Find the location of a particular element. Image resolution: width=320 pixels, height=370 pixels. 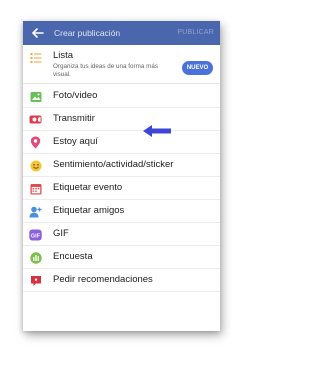

menu-item-label: Pedir recomendaciones is located at coordinates (103, 279).